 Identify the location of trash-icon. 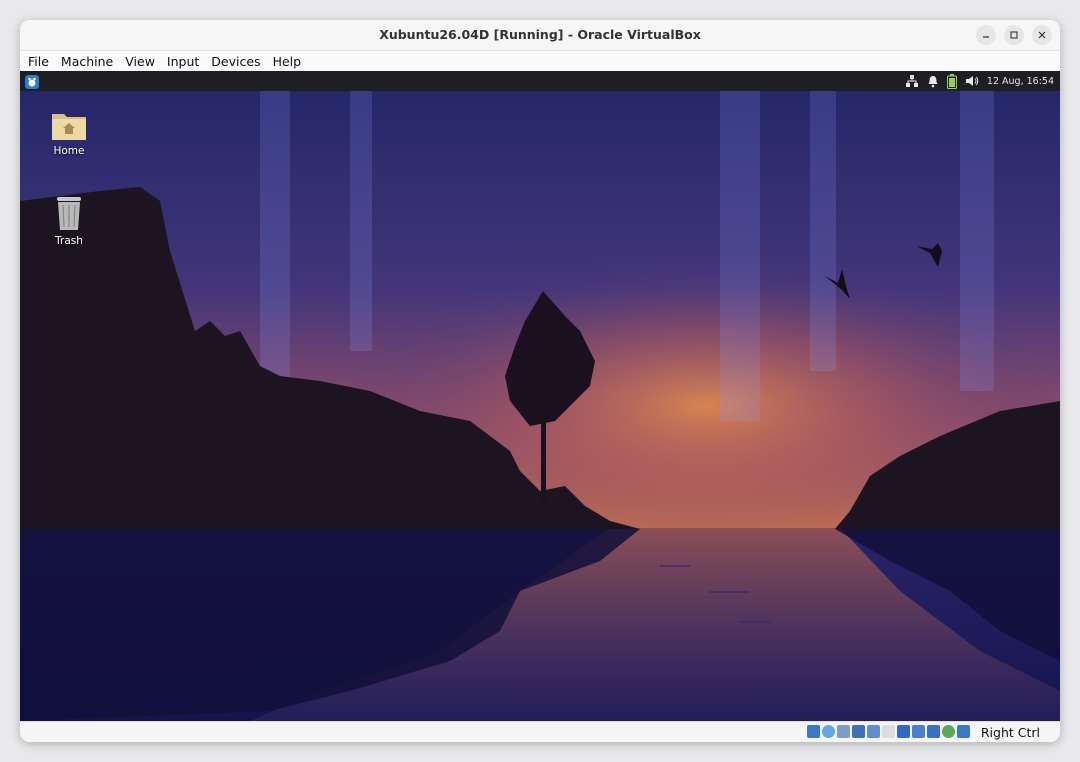
(69, 213).